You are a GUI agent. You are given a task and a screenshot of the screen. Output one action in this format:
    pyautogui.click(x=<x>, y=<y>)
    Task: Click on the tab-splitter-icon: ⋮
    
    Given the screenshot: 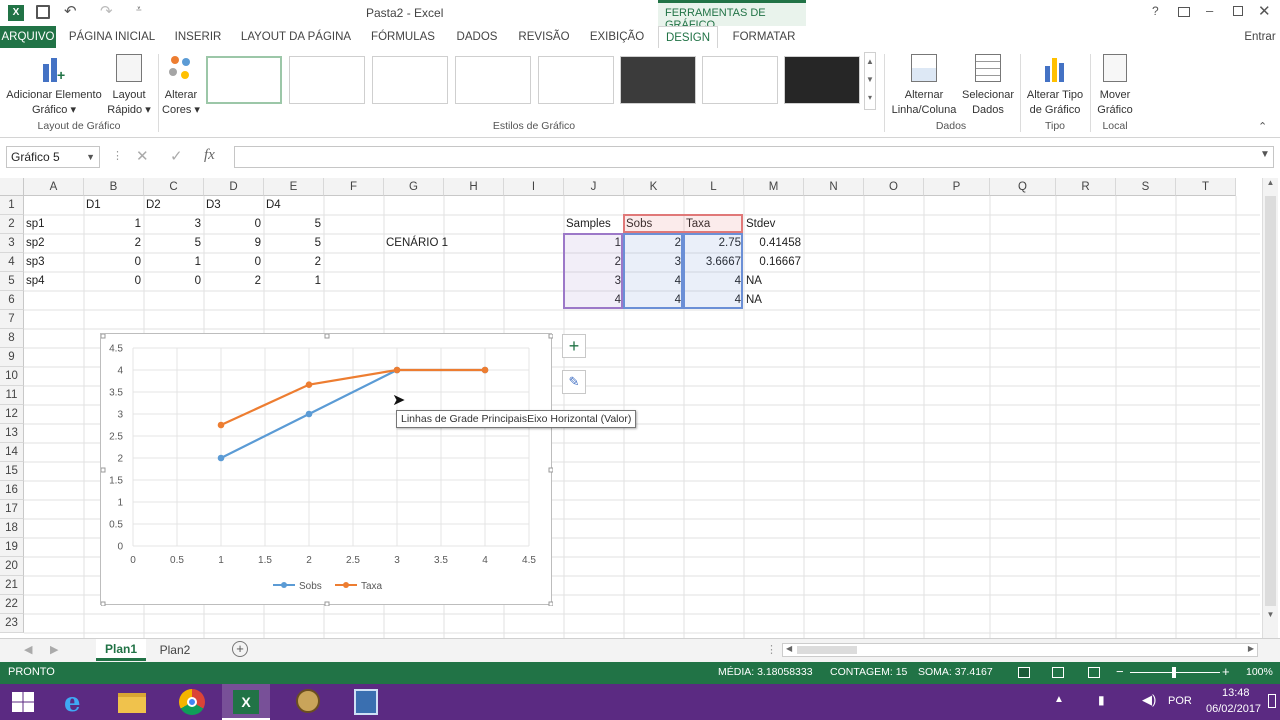 What is the action you would take?
    pyautogui.click(x=771, y=649)
    